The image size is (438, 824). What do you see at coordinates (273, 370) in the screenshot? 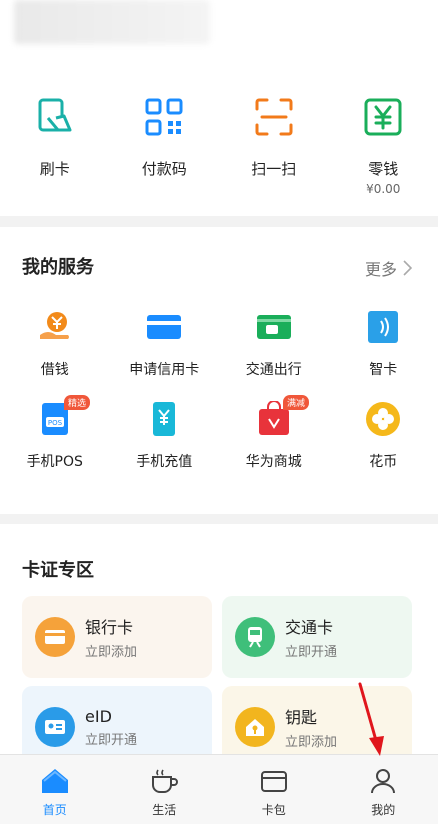
I see `service-label: 交通出行` at bounding box center [273, 370].